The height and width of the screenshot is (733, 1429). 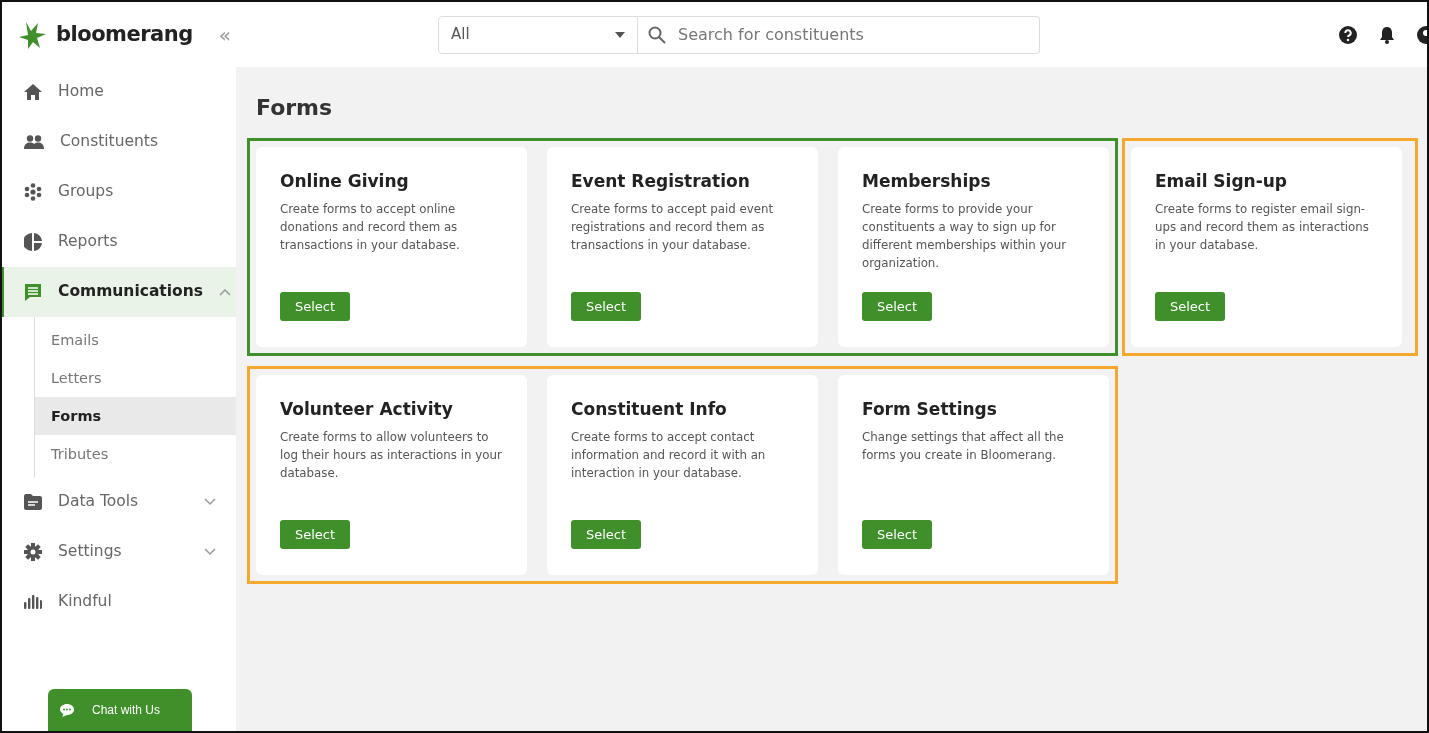 I want to click on sidebar-item: Home, so click(x=119, y=92).